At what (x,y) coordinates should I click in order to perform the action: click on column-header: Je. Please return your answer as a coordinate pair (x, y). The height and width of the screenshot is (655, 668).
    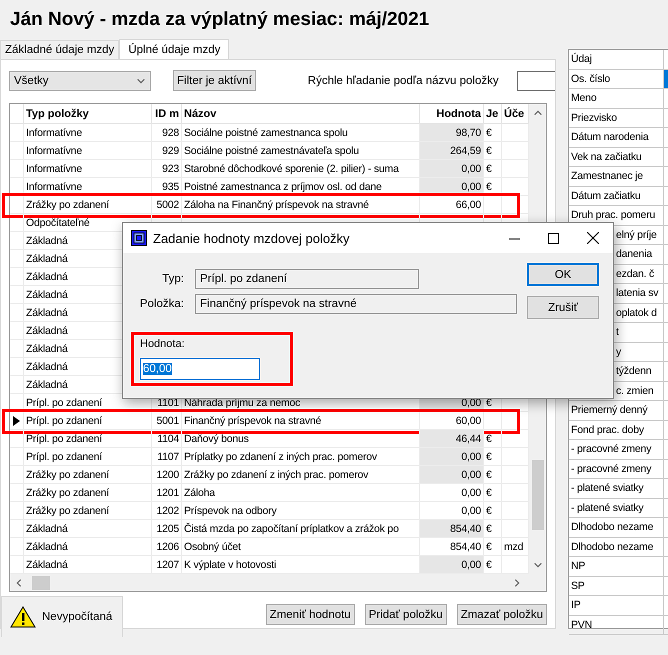
    Looking at the image, I should click on (493, 114).